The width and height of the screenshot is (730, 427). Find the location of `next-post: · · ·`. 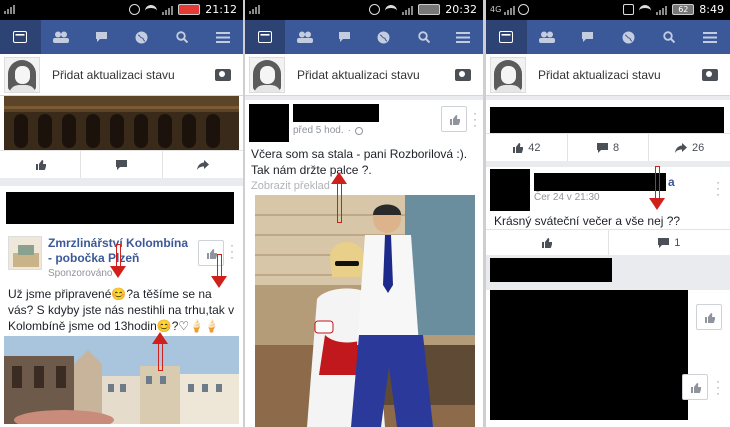

next-post: · · · is located at coordinates (608, 358).